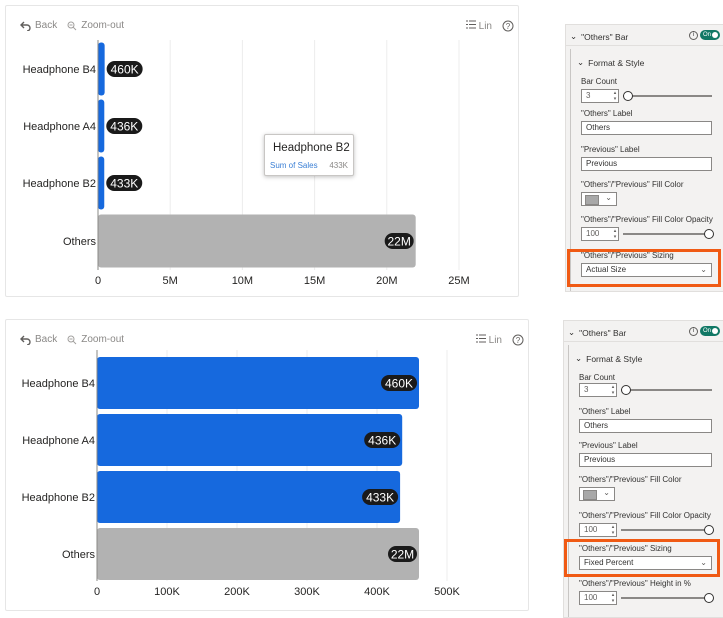  Describe the element at coordinates (635, 583) in the screenshot. I see `height-percent-label: "Others"/"Previous" Height in %` at that location.